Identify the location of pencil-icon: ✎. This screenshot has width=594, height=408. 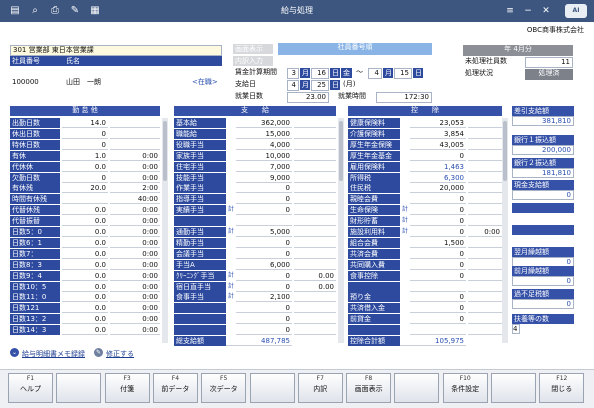
(98, 352).